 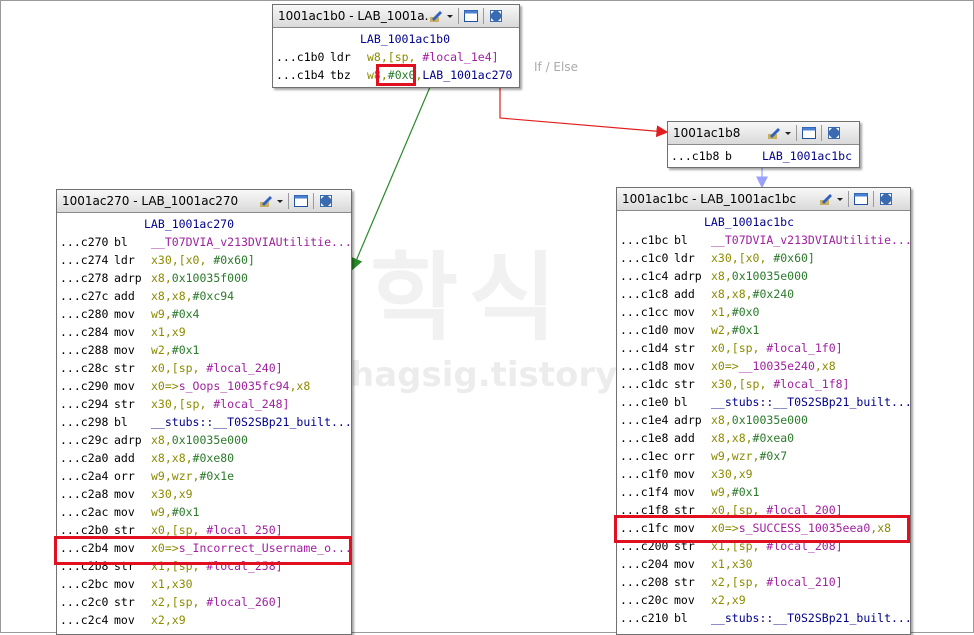 I want to click on instruction-address: ...c210, so click(x=647, y=618).